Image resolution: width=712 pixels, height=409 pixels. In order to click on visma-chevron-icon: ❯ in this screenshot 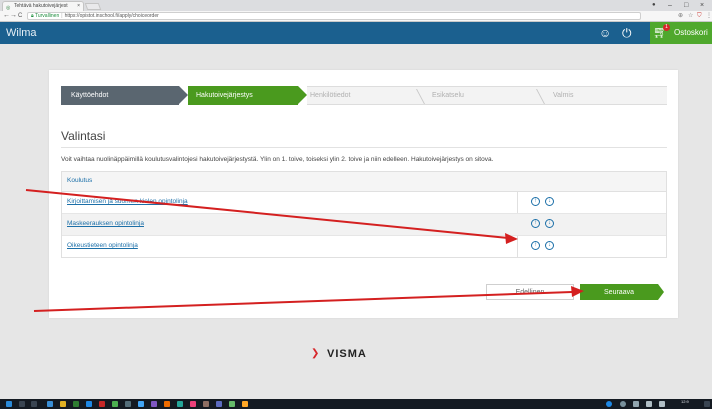, I will do `click(315, 353)`.